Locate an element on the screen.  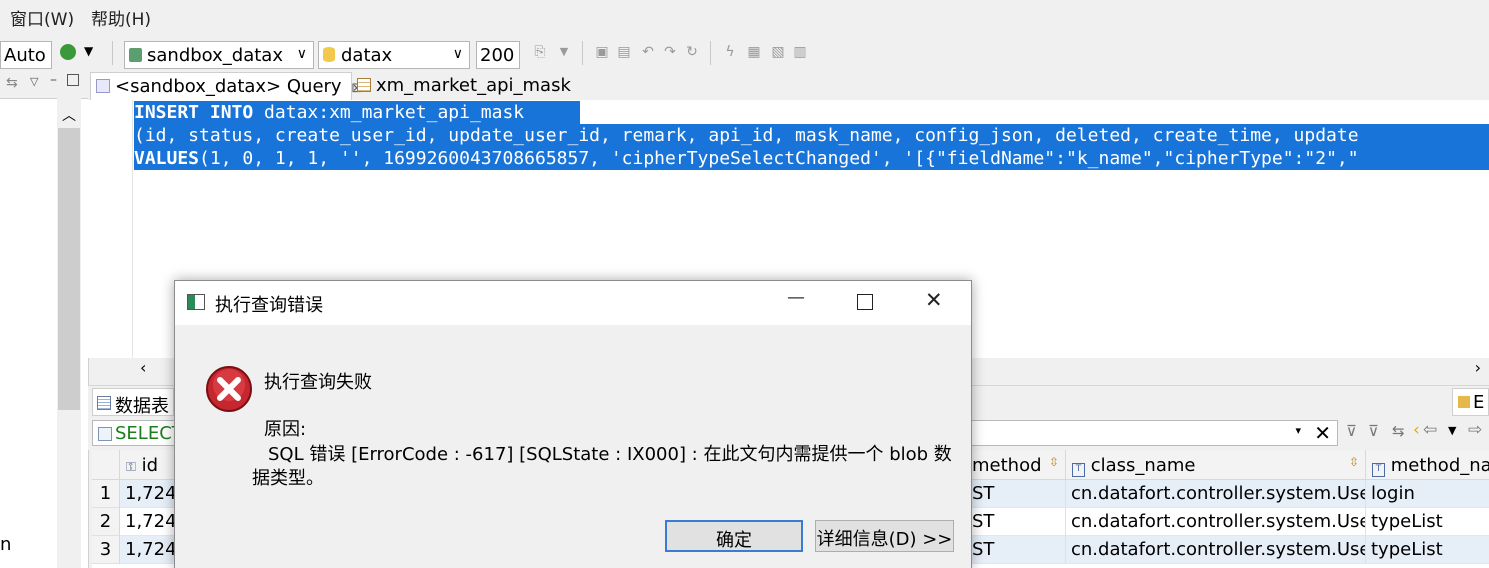
grid-icon: ▥ is located at coordinates (800, 52).